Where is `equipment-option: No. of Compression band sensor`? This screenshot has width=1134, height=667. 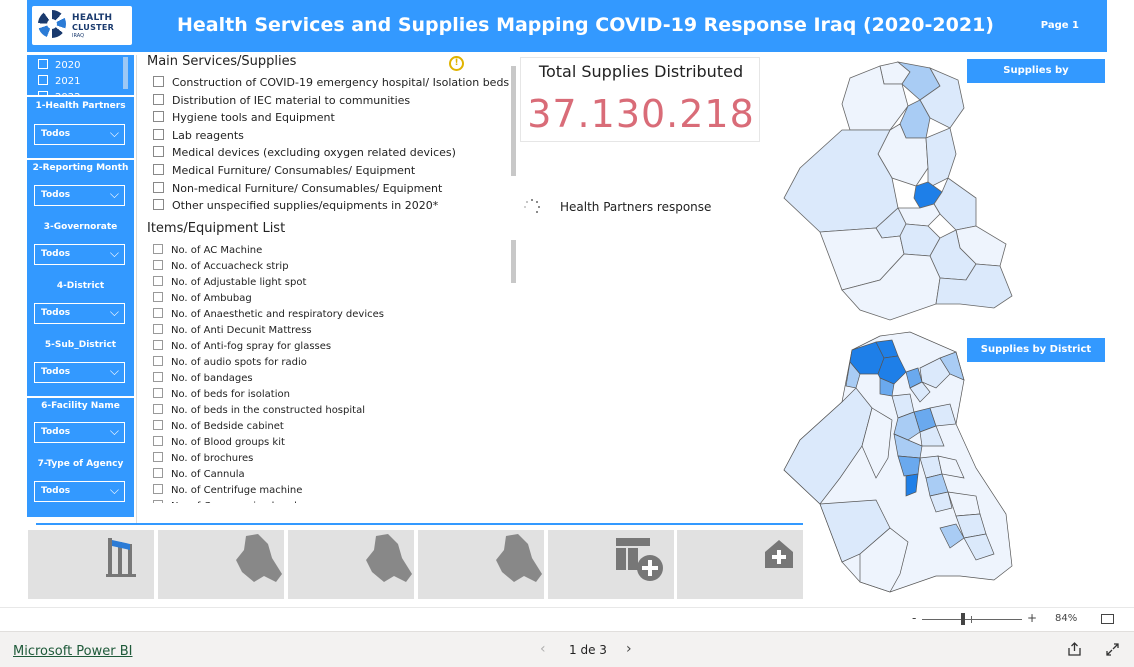 equipment-option: No. of Compression band sensor is located at coordinates (243, 501).